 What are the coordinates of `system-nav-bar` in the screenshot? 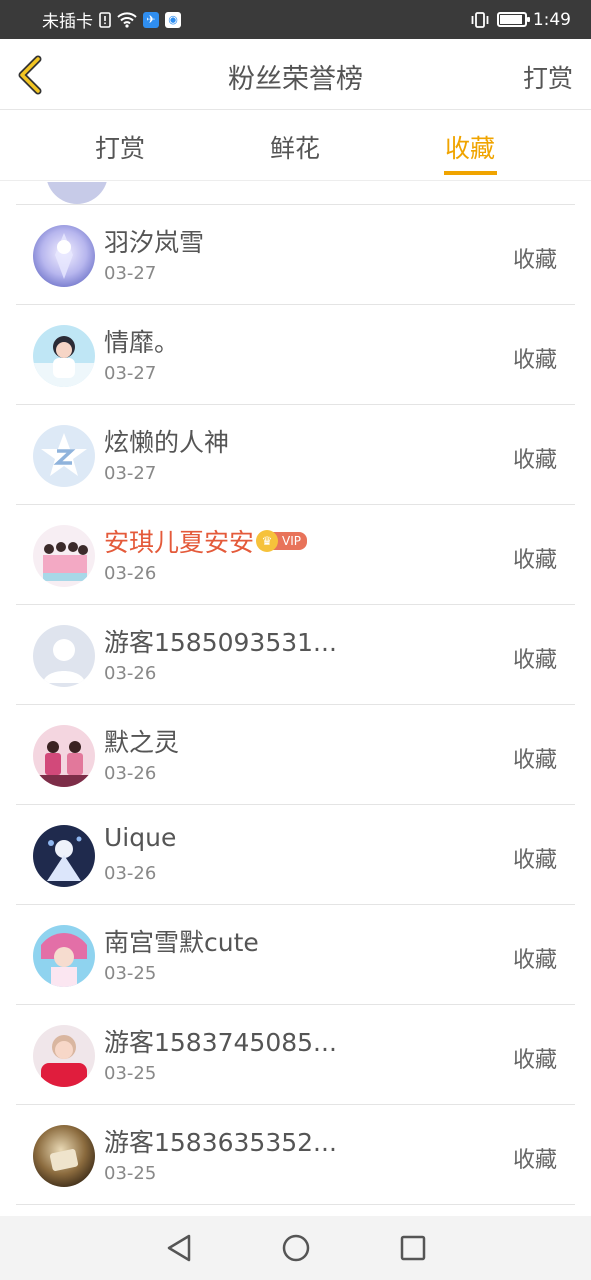 It's located at (295, 1248).